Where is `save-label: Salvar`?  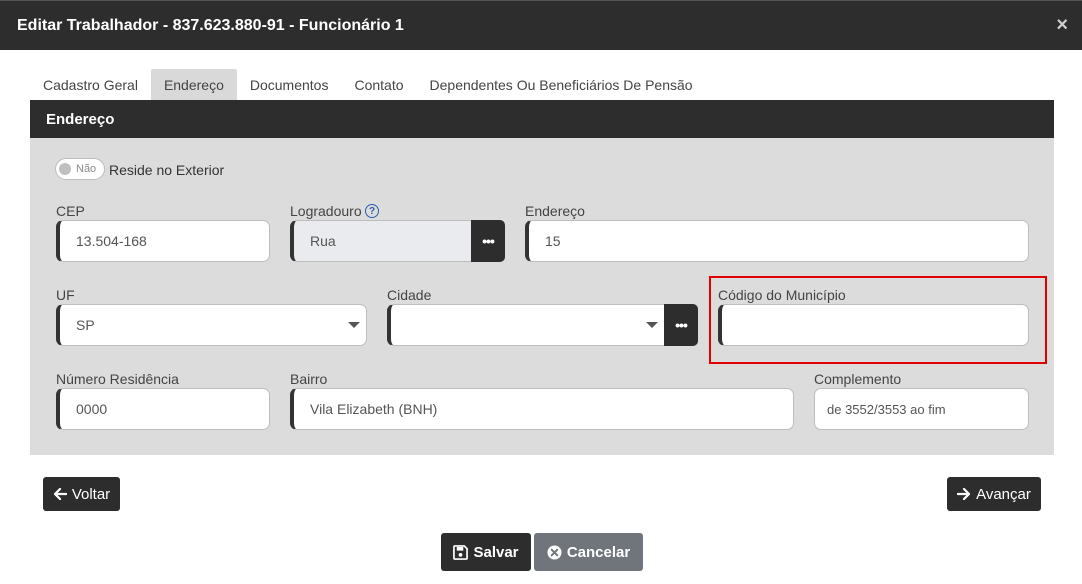
save-label: Salvar is located at coordinates (496, 552).